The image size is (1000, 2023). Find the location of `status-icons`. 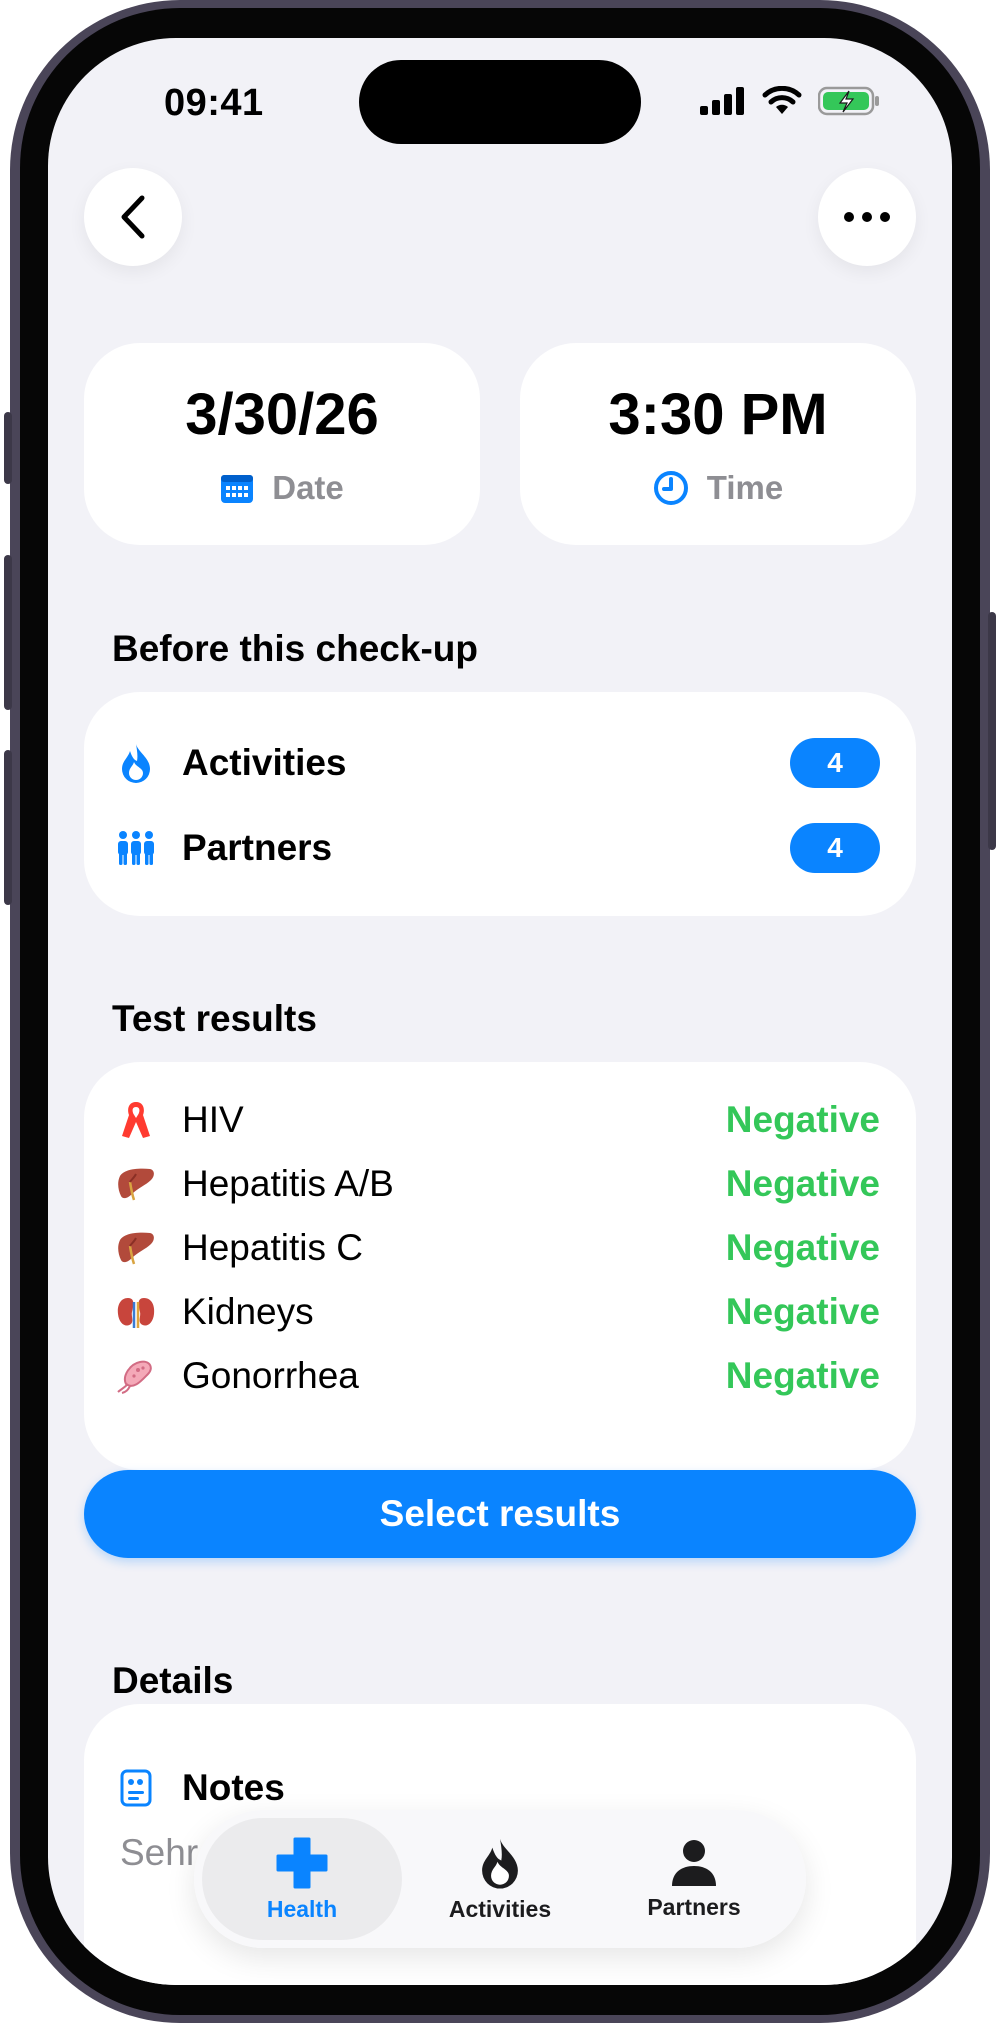

status-icons is located at coordinates (790, 101).